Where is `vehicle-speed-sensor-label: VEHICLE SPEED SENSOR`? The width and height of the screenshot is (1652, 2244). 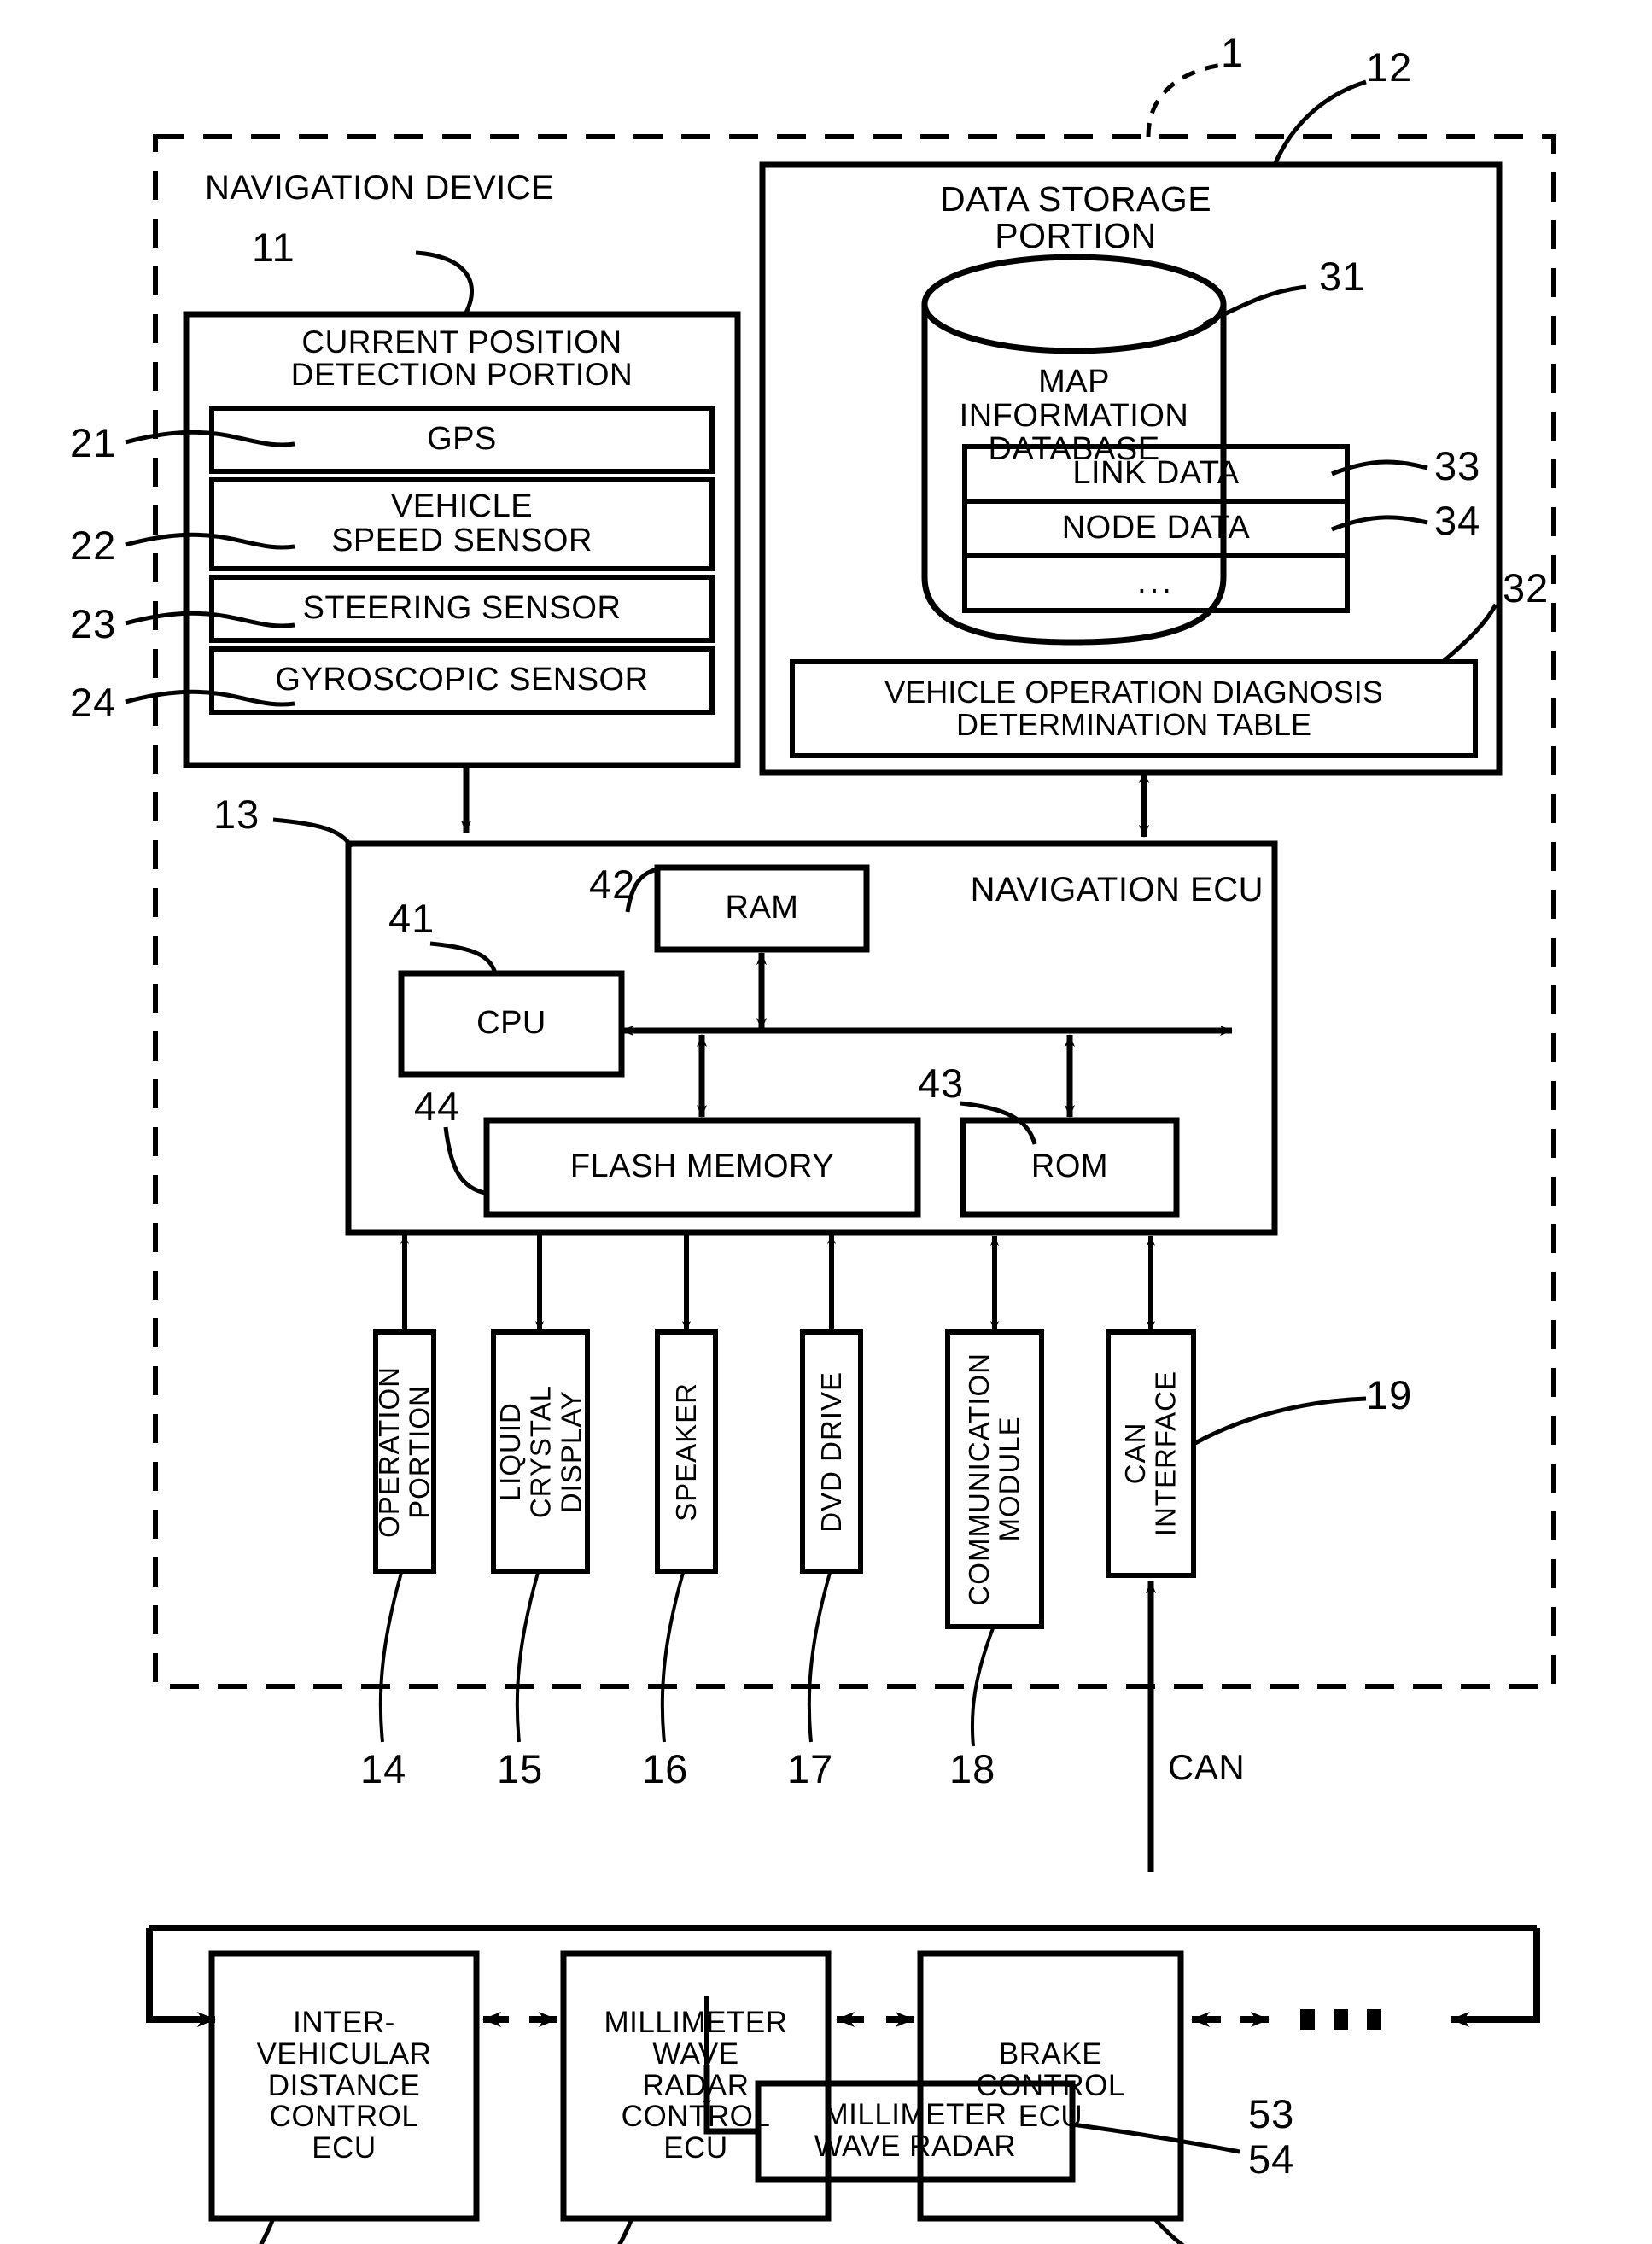
vehicle-speed-sensor-label: VEHICLE SPEED SENSOR is located at coordinates (462, 523).